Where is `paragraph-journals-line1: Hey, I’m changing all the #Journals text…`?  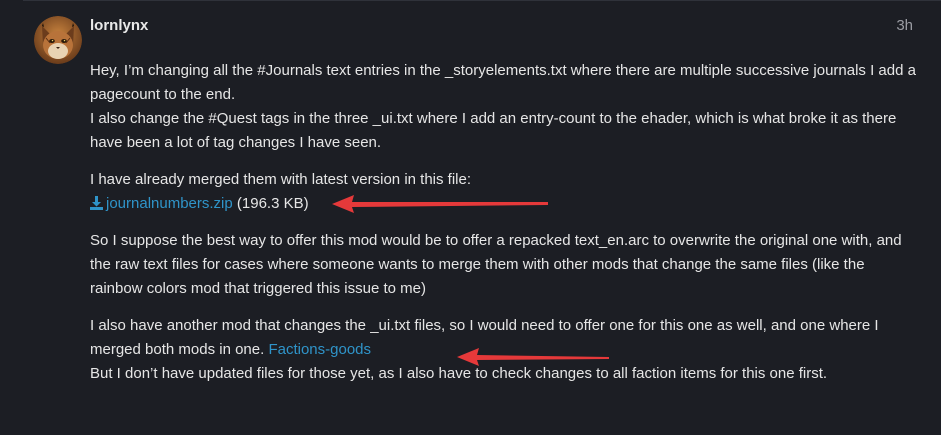 paragraph-journals-line1: Hey, I’m changing all the #Journals text… is located at coordinates (503, 82).